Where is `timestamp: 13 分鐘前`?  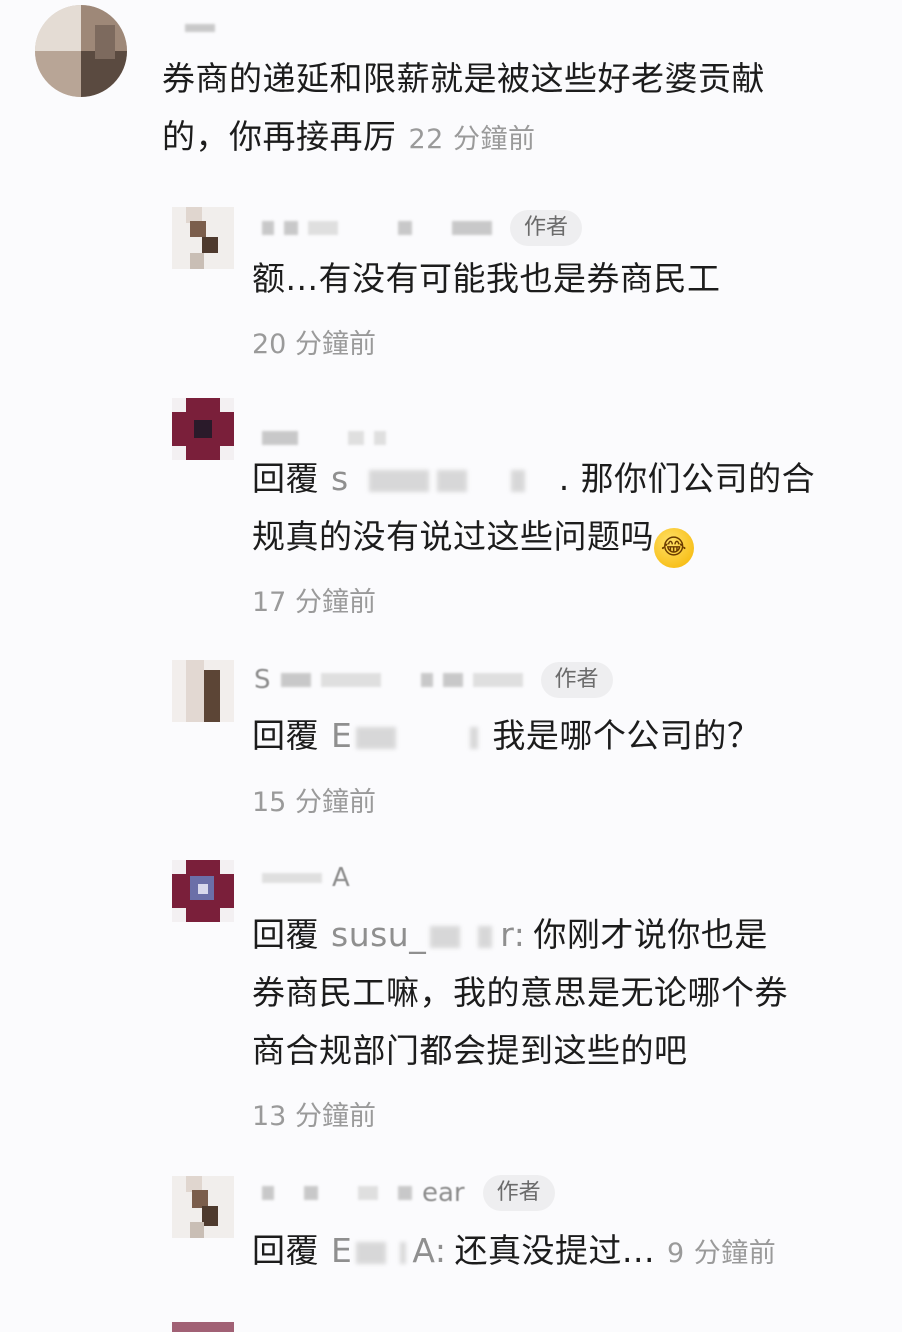 timestamp: 13 分鐘前 is located at coordinates (314, 1116).